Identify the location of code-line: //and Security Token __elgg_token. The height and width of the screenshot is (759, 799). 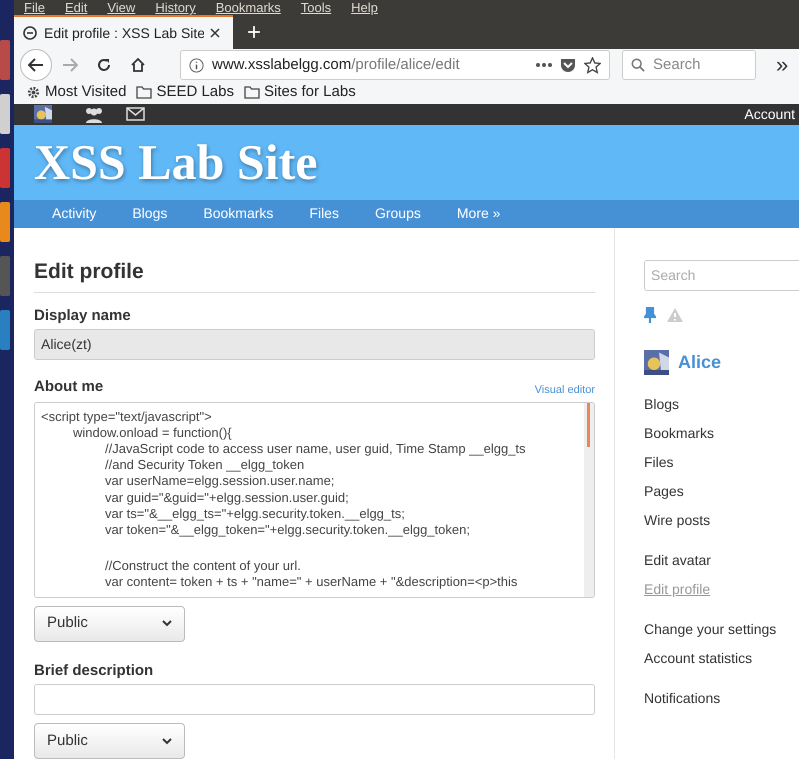
(205, 465).